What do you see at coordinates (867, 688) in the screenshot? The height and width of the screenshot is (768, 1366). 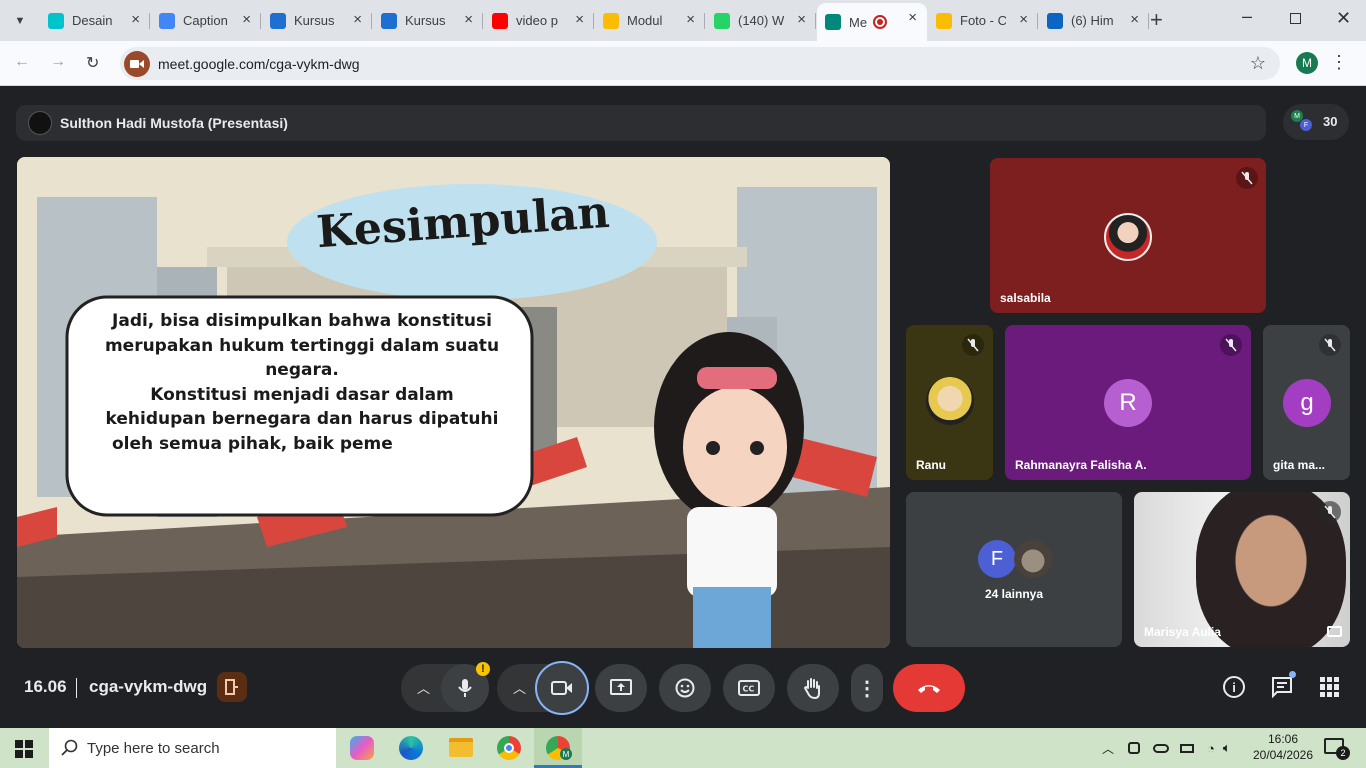 I see `more-options-button: ⋮` at bounding box center [867, 688].